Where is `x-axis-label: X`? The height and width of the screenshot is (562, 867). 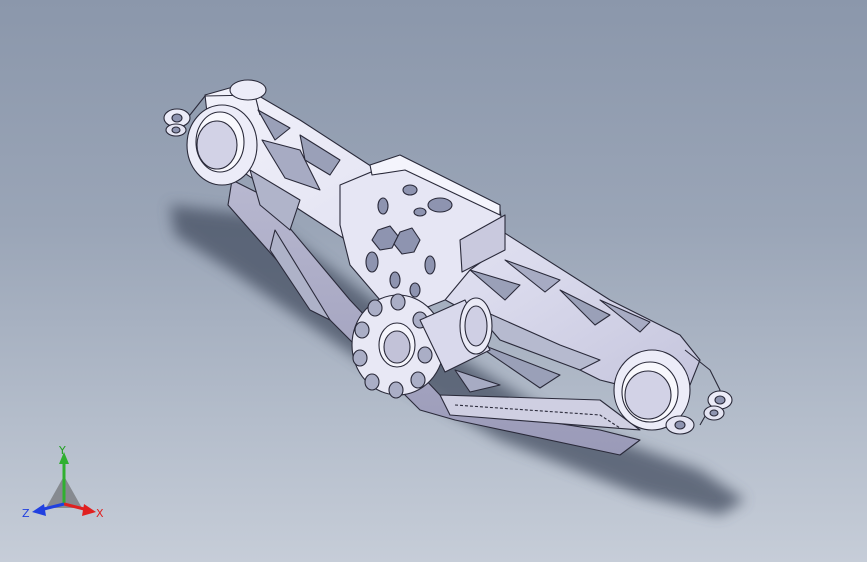 x-axis-label: X is located at coordinates (100, 513).